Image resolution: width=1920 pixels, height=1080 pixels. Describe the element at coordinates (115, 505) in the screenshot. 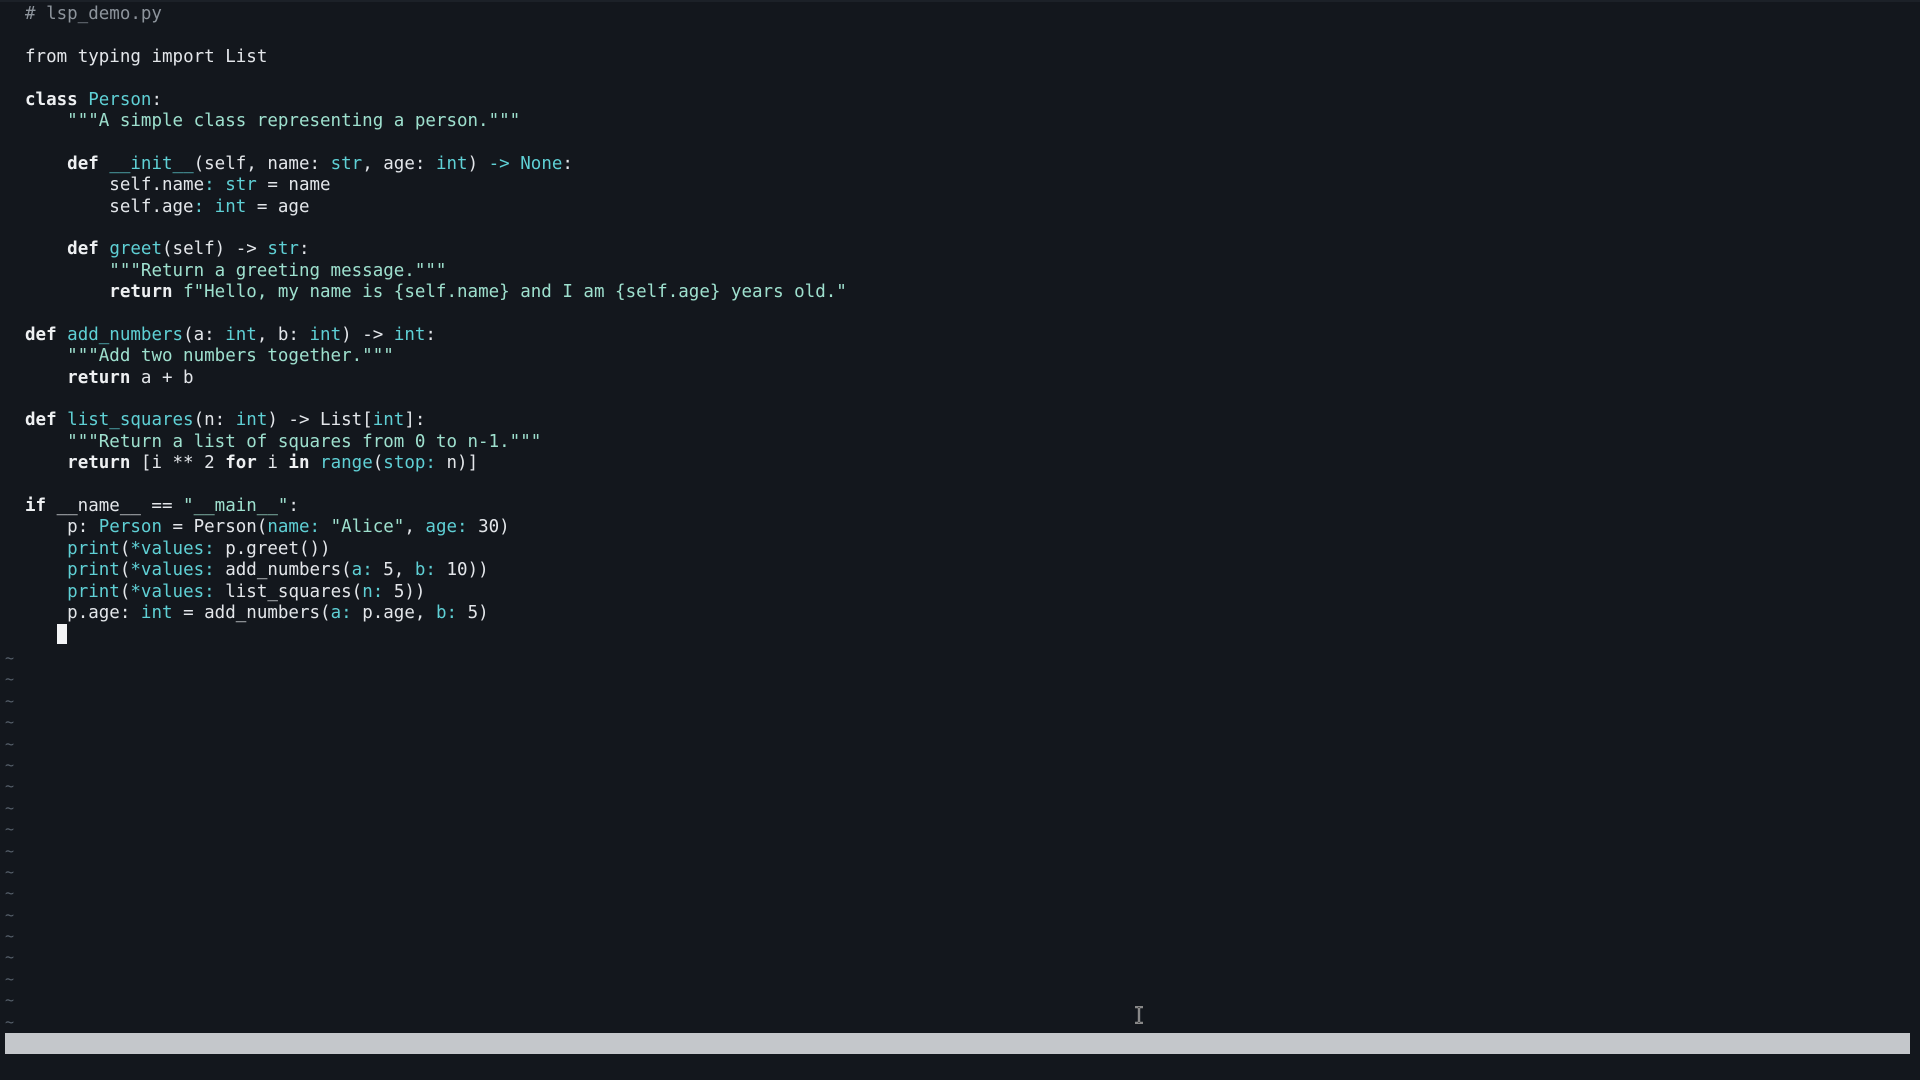

I see `code-text: __name__ ==` at that location.